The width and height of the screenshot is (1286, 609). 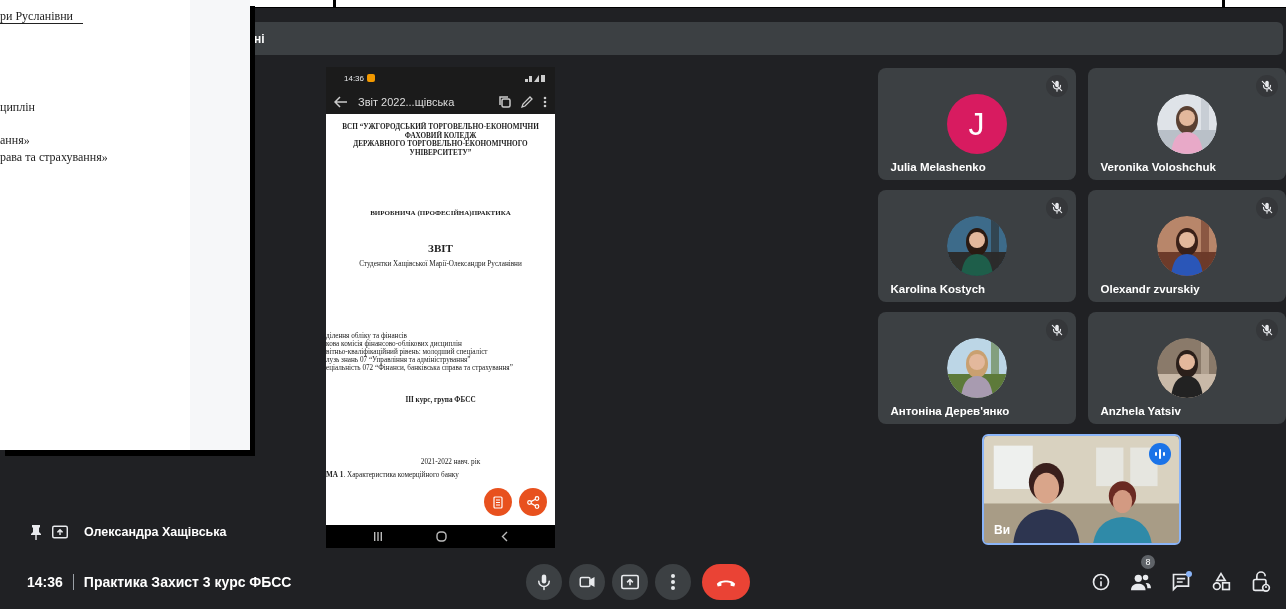 What do you see at coordinates (505, 536) in the screenshot?
I see `back-icon` at bounding box center [505, 536].